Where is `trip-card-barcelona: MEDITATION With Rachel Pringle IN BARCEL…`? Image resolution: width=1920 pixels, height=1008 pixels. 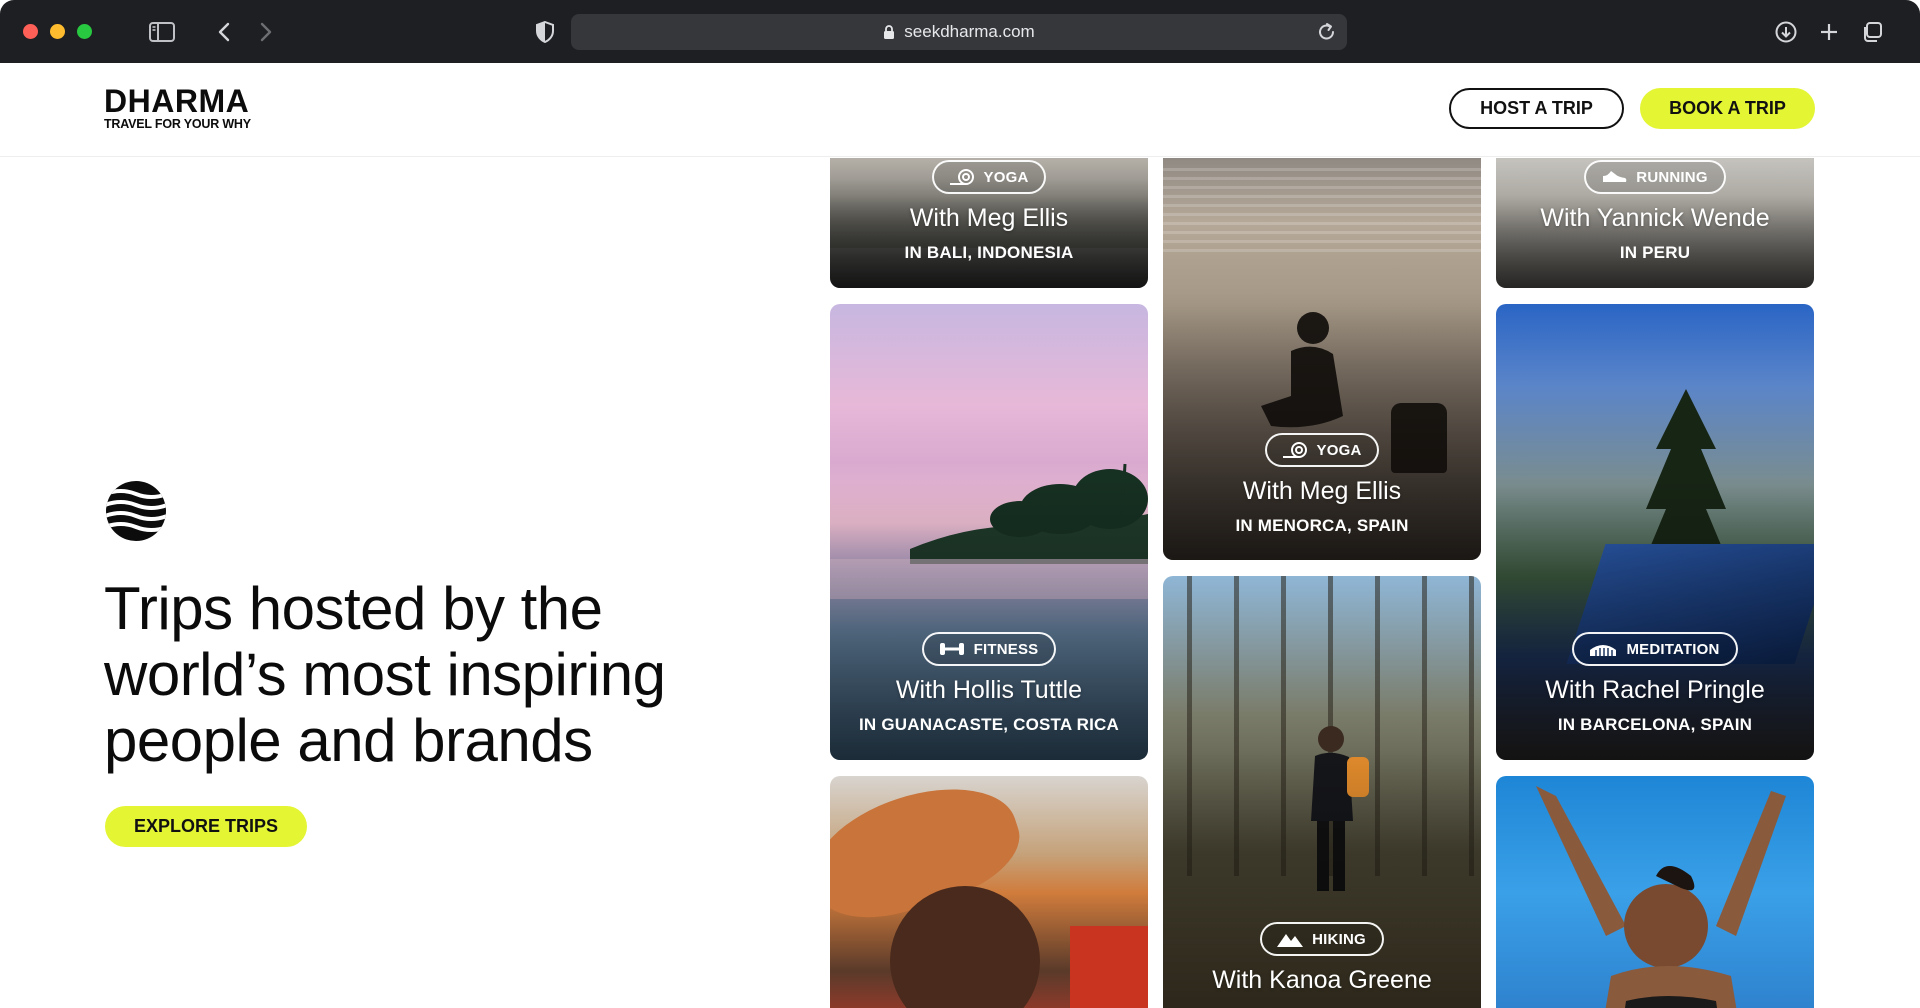 trip-card-barcelona: MEDITATION With Rachel Pringle IN BARCEL… is located at coordinates (1655, 532).